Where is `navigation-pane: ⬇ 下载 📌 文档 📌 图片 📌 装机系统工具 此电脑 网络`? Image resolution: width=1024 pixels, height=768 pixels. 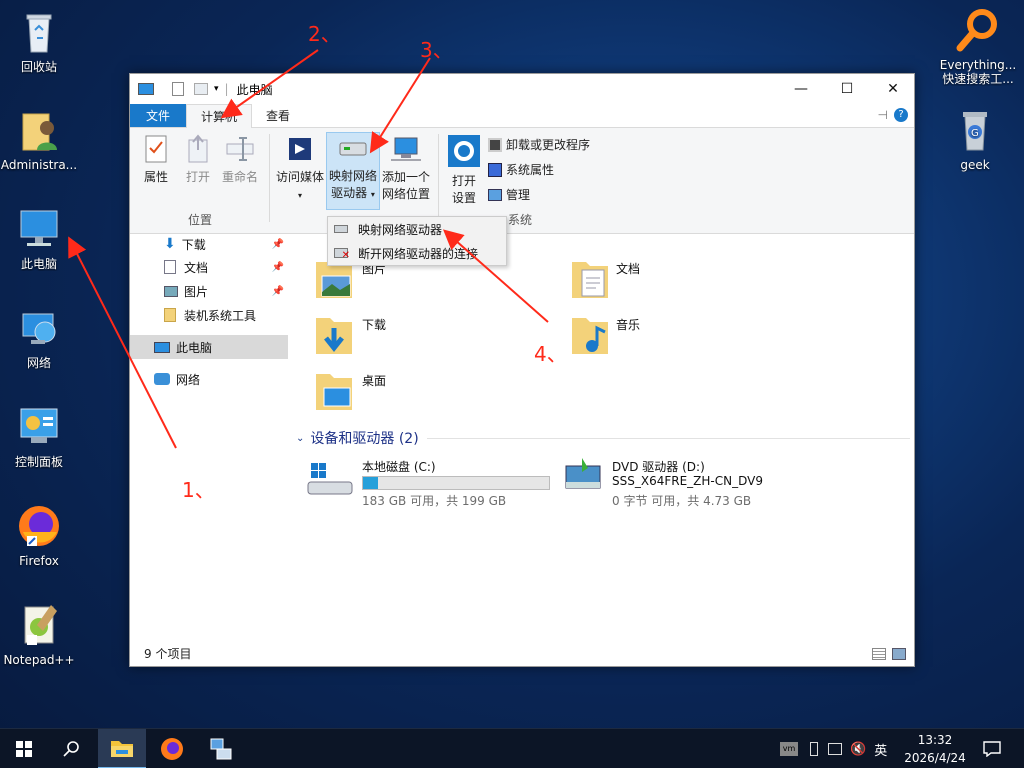 navigation-pane: ⬇ 下载 📌 文档 📌 图片 📌 装机系统工具 此电脑 网络 is located at coordinates (209, 444).